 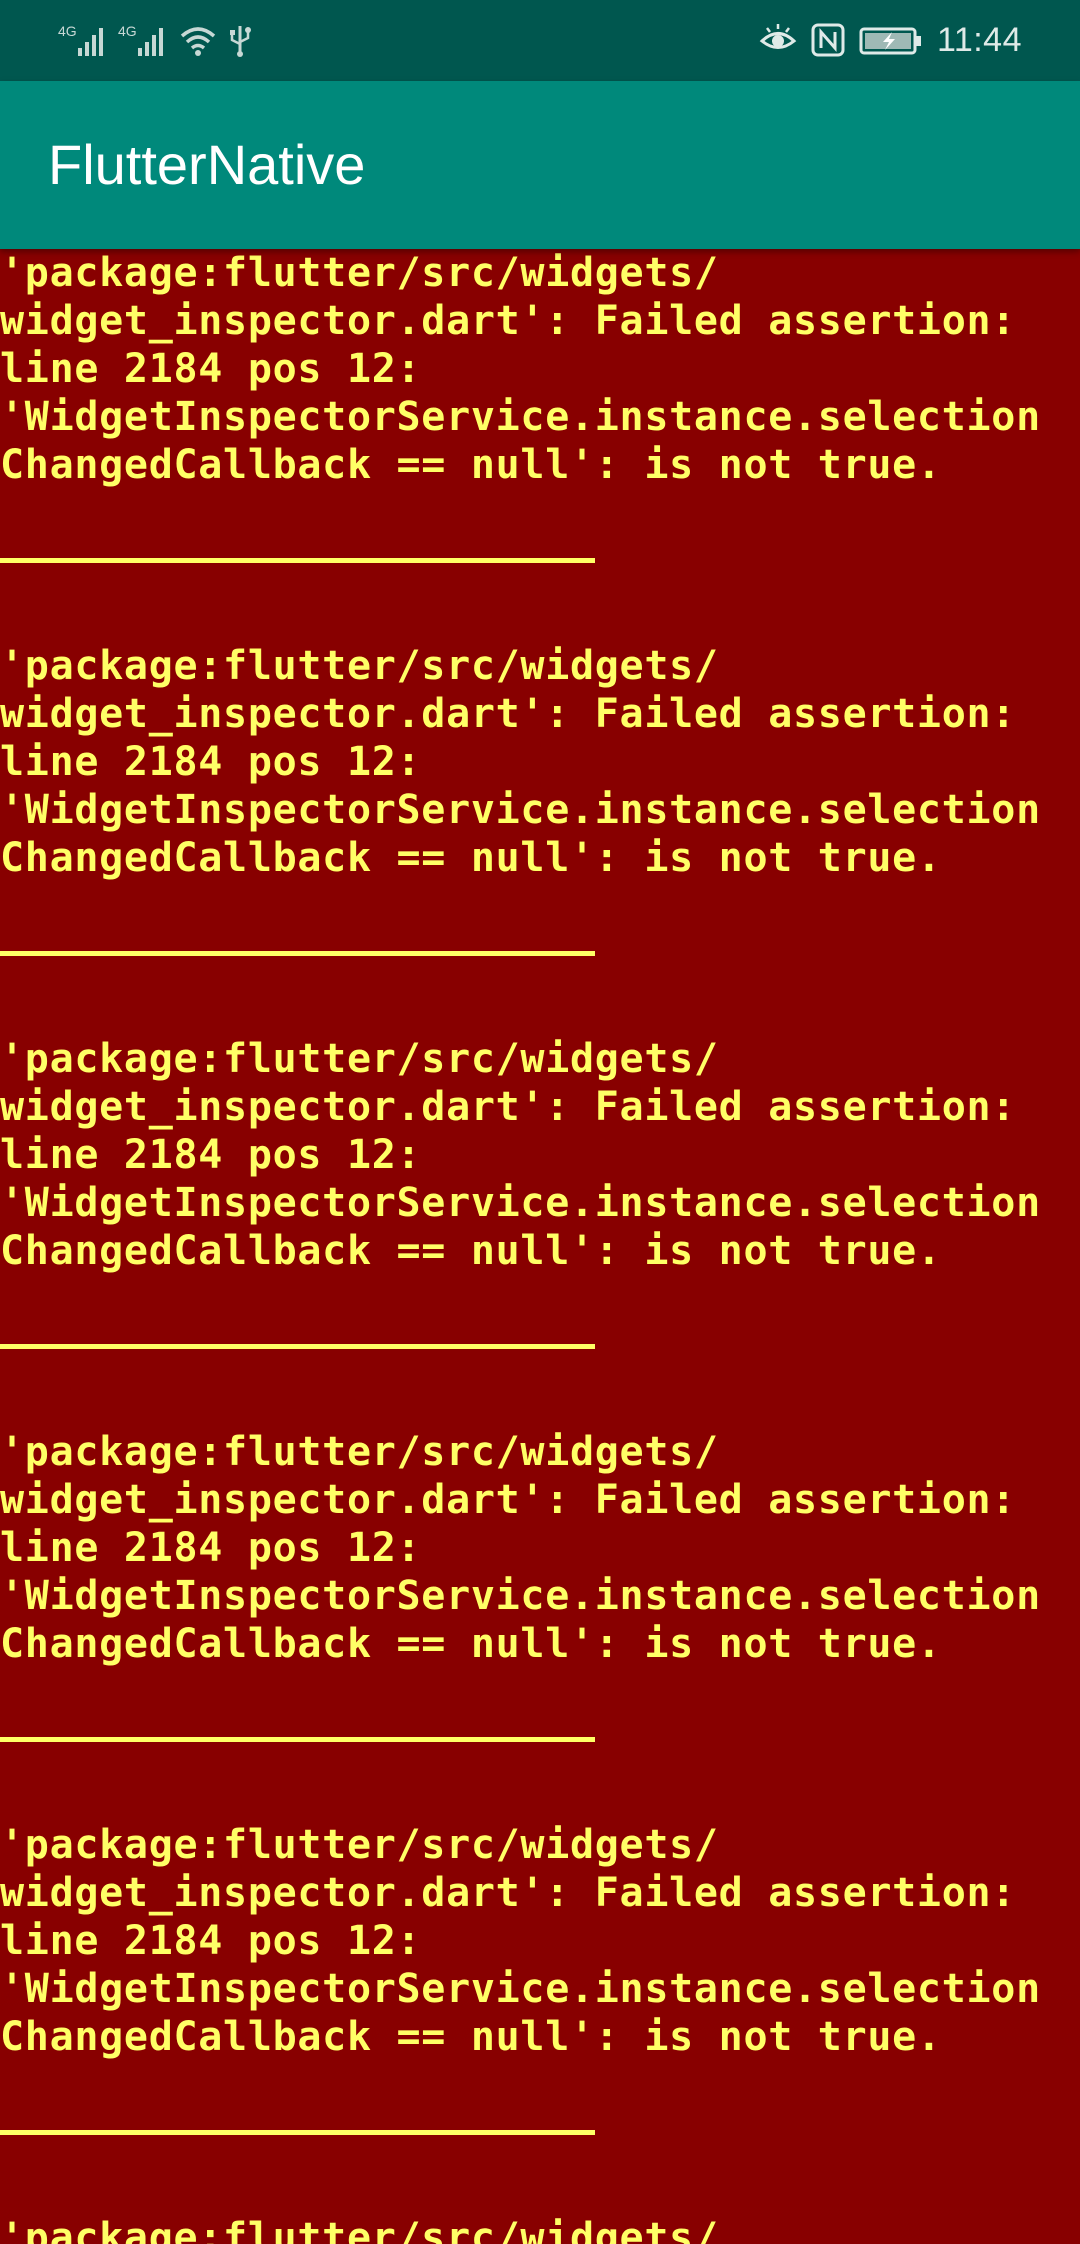 What do you see at coordinates (207, 164) in the screenshot?
I see `app-title: FlutterNative` at bounding box center [207, 164].